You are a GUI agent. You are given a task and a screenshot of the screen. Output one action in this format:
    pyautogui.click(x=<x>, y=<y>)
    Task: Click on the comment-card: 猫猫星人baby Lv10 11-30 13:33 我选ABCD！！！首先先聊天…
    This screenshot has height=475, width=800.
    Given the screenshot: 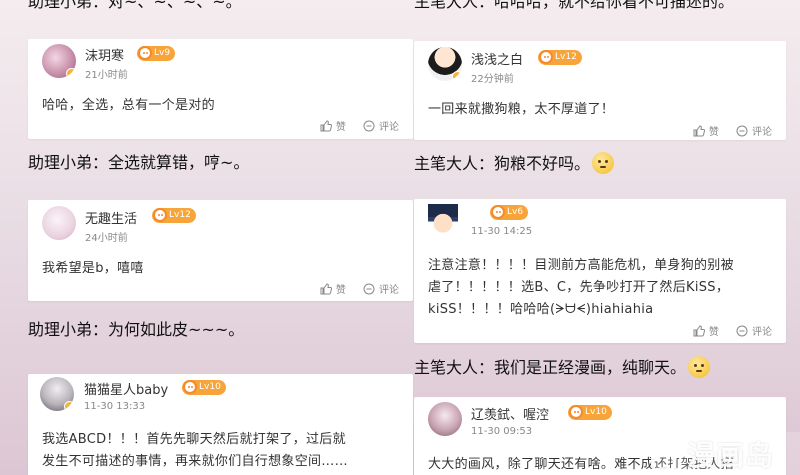 What is the action you would take?
    pyautogui.click(x=220, y=424)
    